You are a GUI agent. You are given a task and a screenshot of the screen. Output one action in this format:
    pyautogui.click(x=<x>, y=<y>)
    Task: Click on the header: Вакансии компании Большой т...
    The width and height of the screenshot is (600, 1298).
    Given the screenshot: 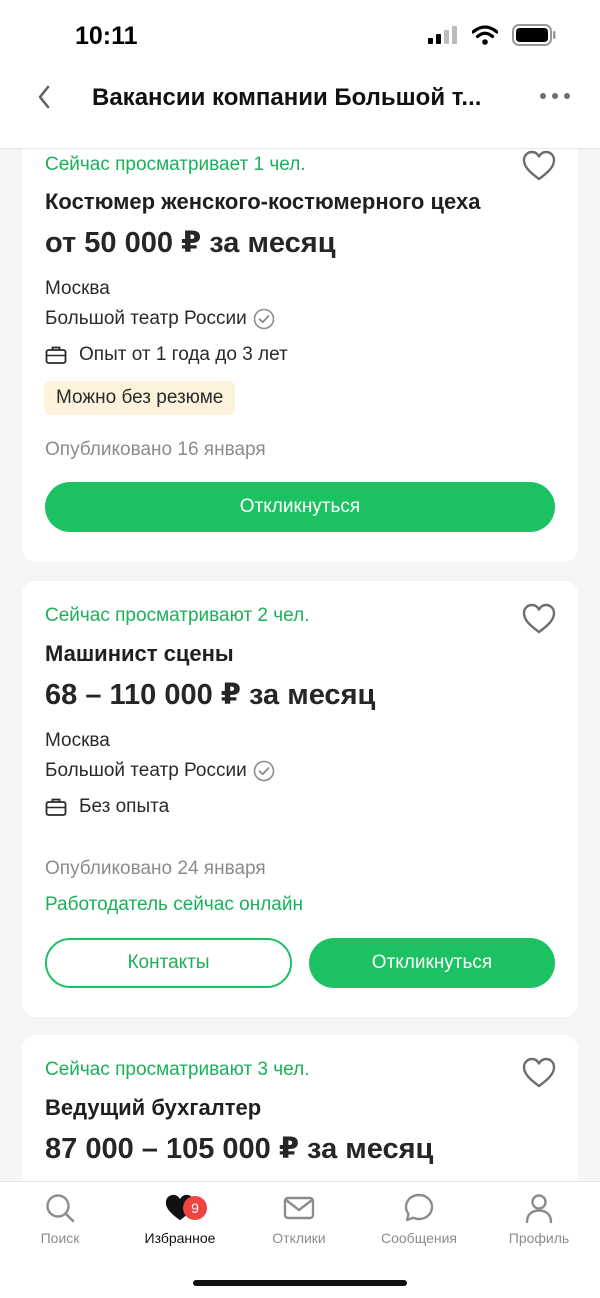 What is the action you would take?
    pyautogui.click(x=300, y=109)
    